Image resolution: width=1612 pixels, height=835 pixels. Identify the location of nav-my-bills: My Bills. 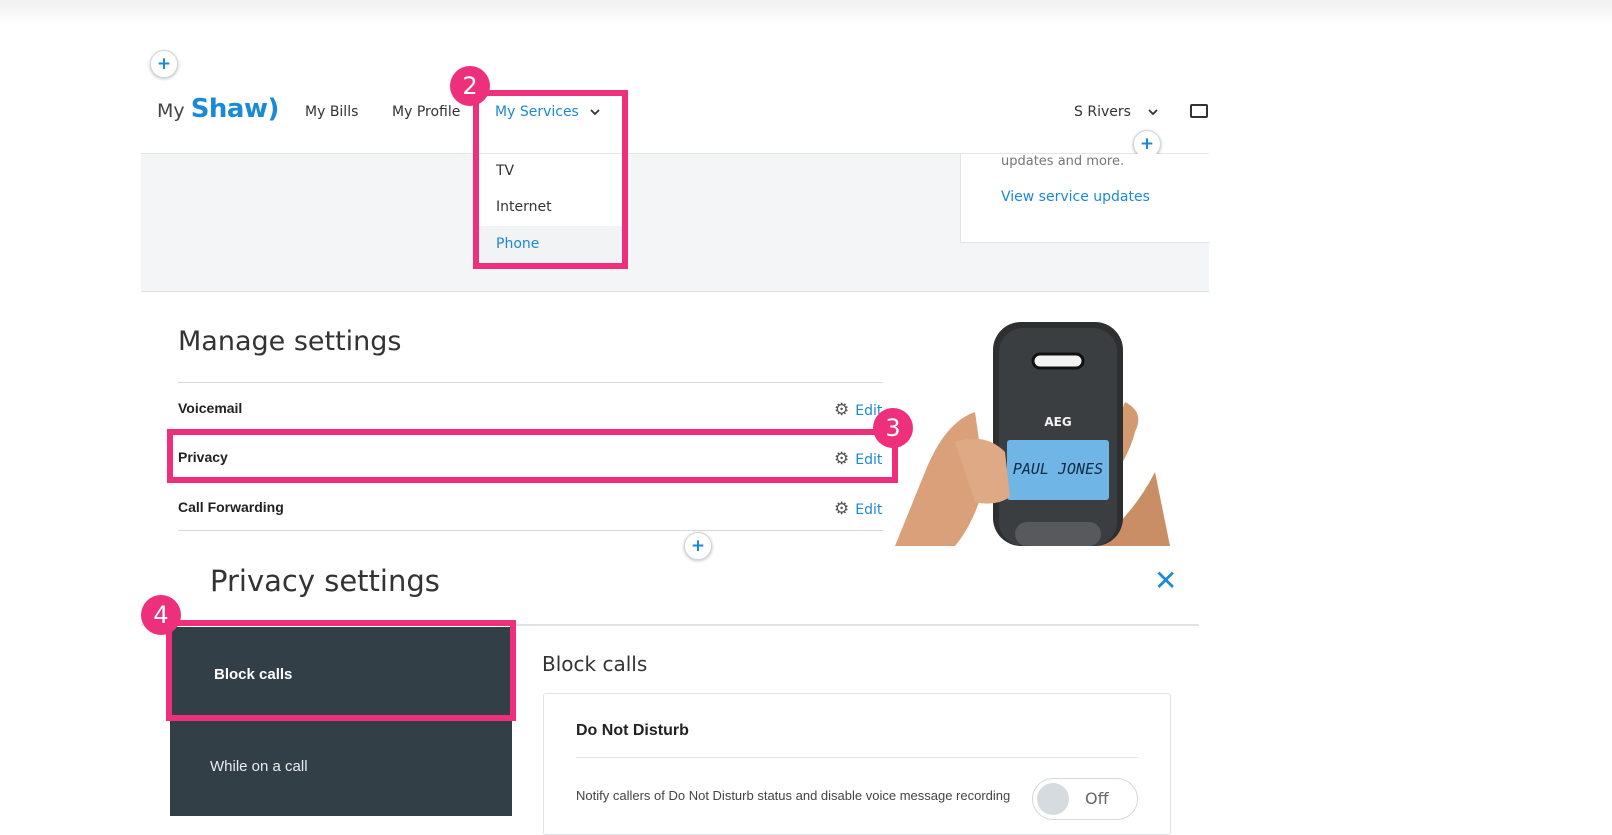
(331, 112).